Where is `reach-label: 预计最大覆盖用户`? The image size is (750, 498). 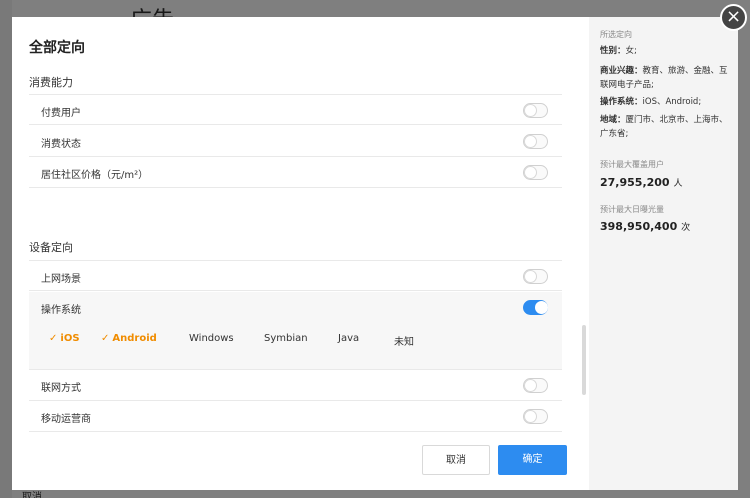
reach-label: 预计最大覆盖用户 is located at coordinates (632, 164).